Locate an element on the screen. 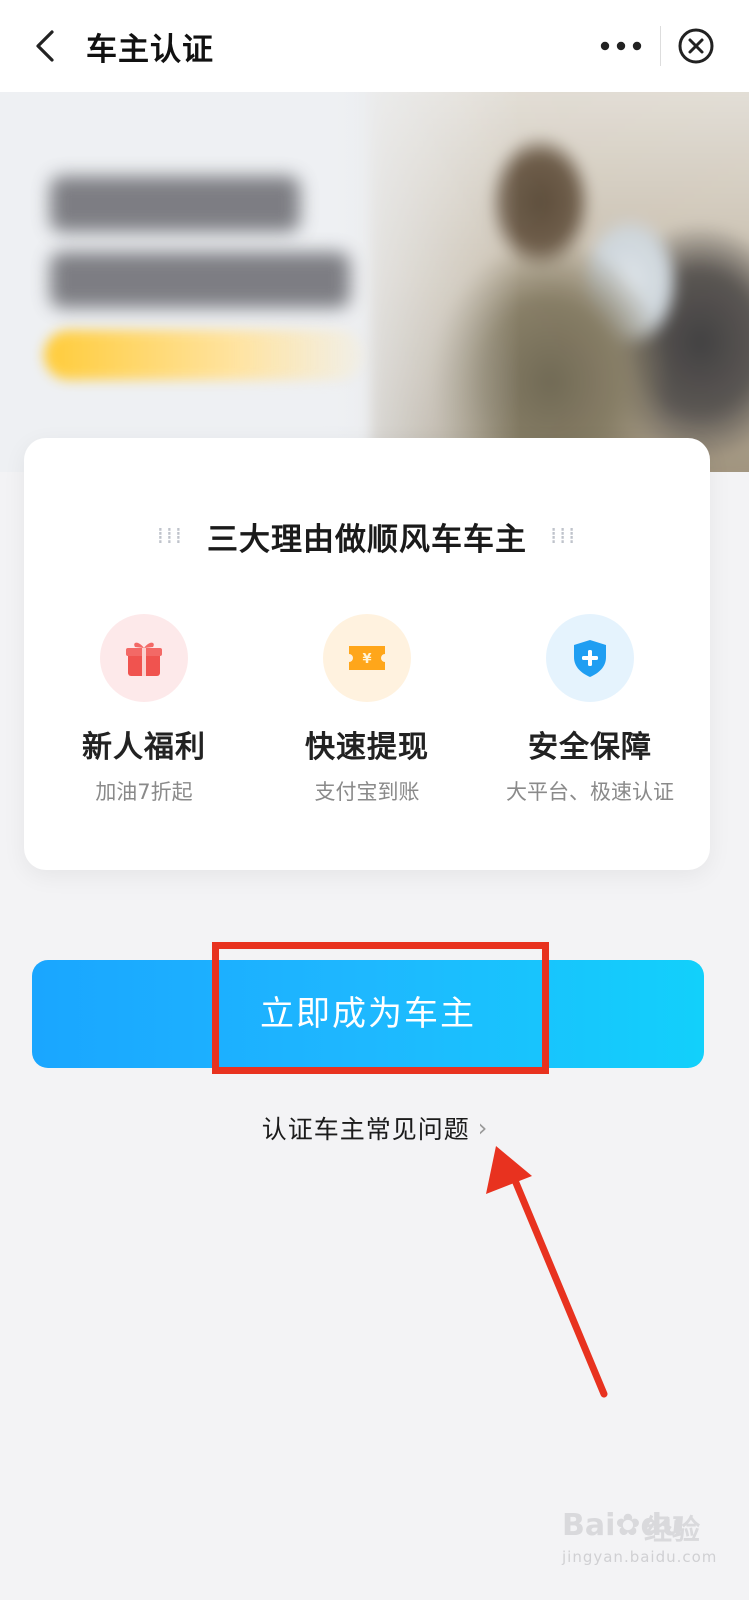 The width and height of the screenshot is (749, 1600). watermark-cn: 经验 is located at coordinates (672, 1529).